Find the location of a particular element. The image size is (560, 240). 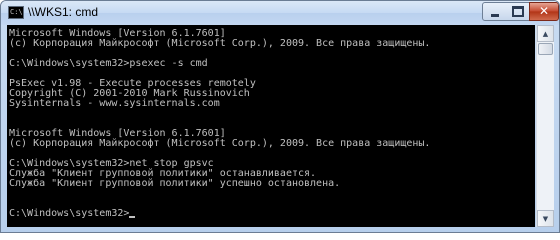

close-button: ✕ is located at coordinates (544, 11).